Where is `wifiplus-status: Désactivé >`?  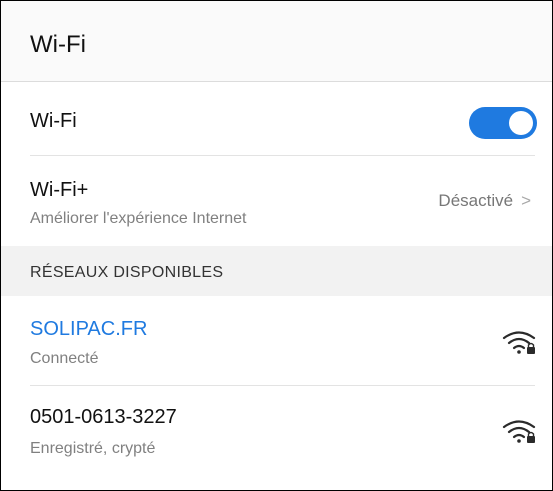 wifiplus-status: Désactivé > is located at coordinates (484, 201).